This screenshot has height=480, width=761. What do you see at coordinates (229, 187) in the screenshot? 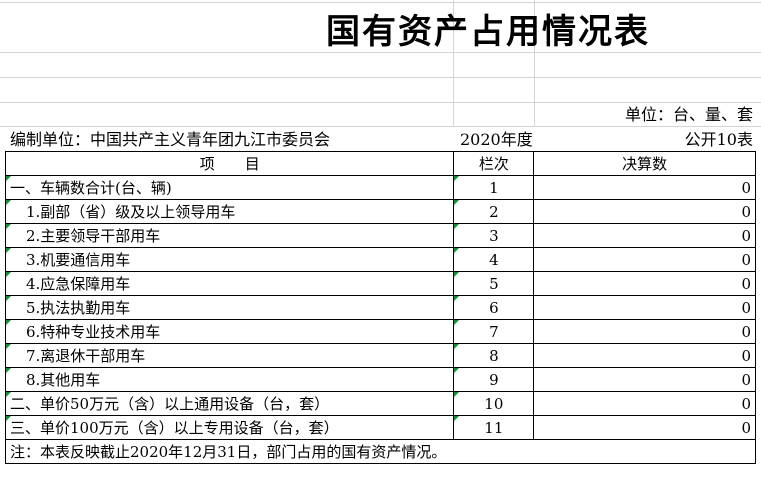
I see `item-cell: 一、车辆数合计(台、辆)` at bounding box center [229, 187].